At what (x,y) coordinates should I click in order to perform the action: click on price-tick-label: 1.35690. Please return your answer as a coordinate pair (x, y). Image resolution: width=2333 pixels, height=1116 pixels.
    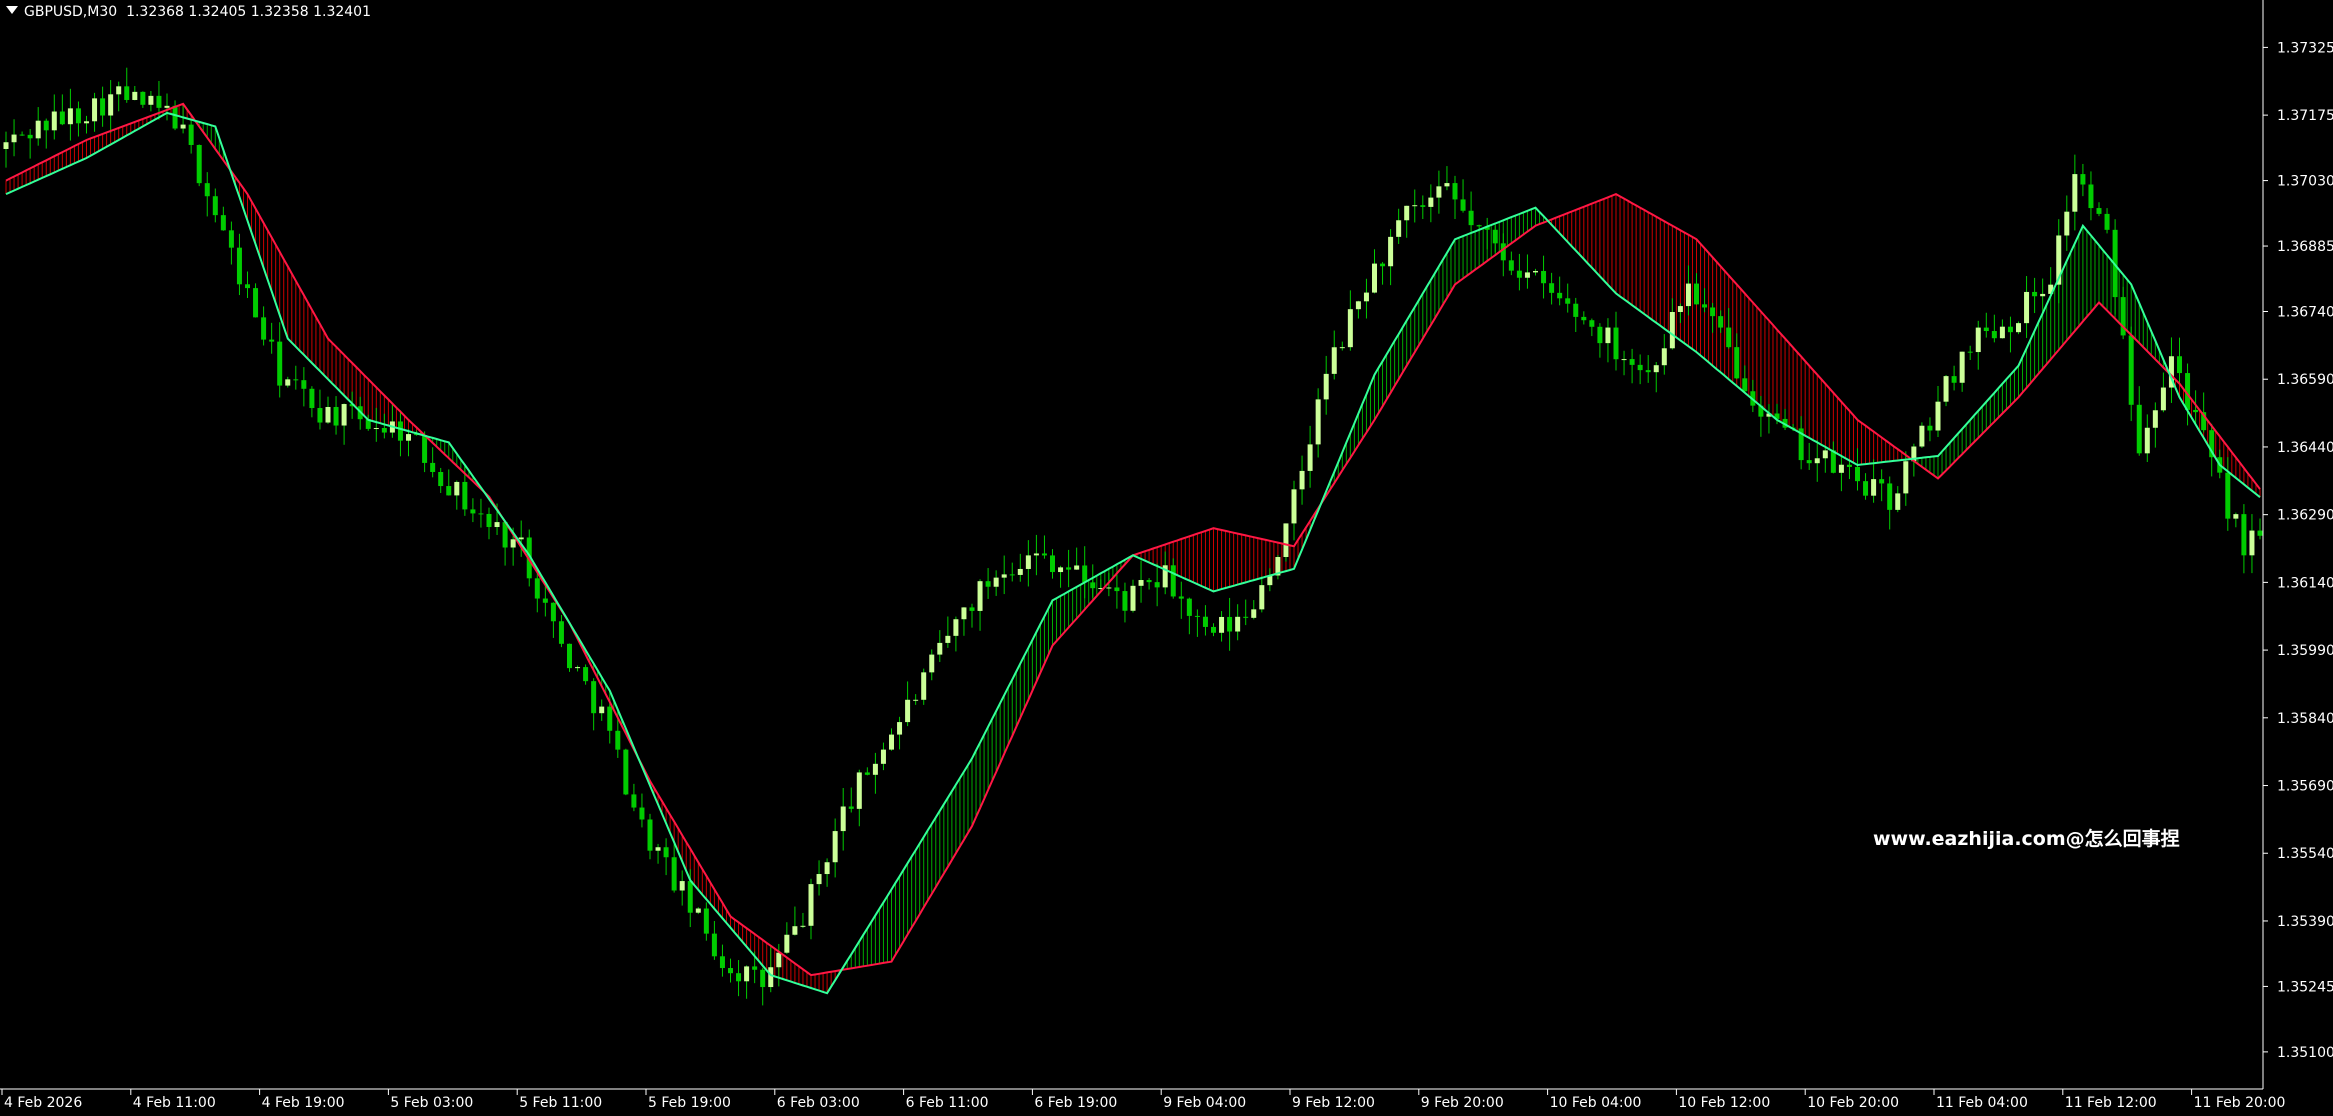
    Looking at the image, I should click on (2305, 787).